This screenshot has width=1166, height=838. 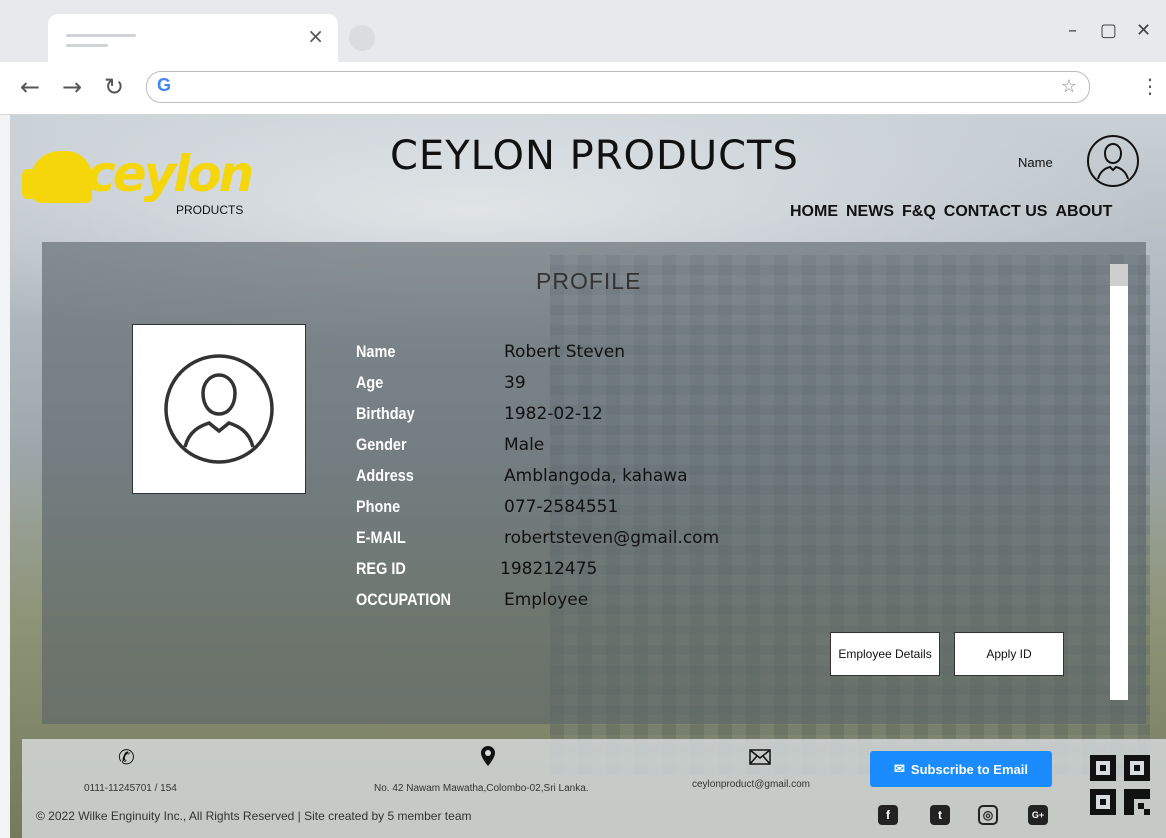 What do you see at coordinates (1120, 785) in the screenshot?
I see `qr-code-icon` at bounding box center [1120, 785].